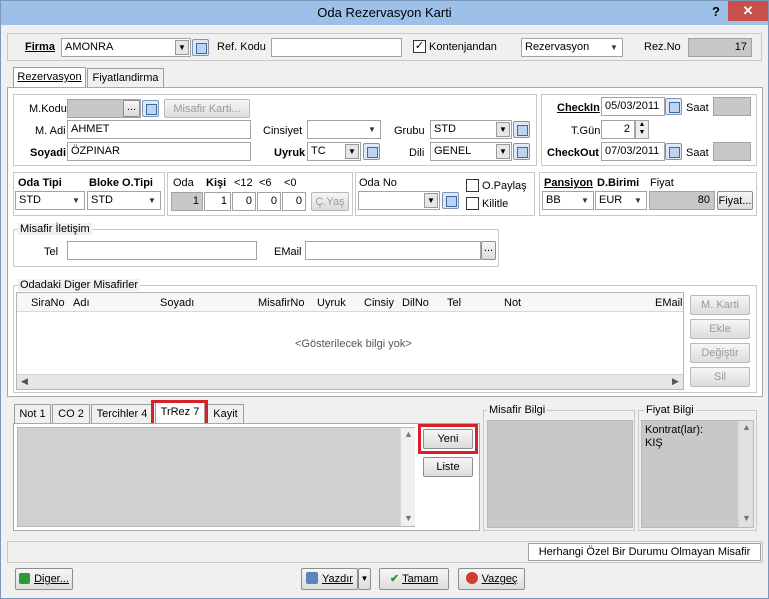  I want to click on uyruk-lookup-icon, so click(371, 151).